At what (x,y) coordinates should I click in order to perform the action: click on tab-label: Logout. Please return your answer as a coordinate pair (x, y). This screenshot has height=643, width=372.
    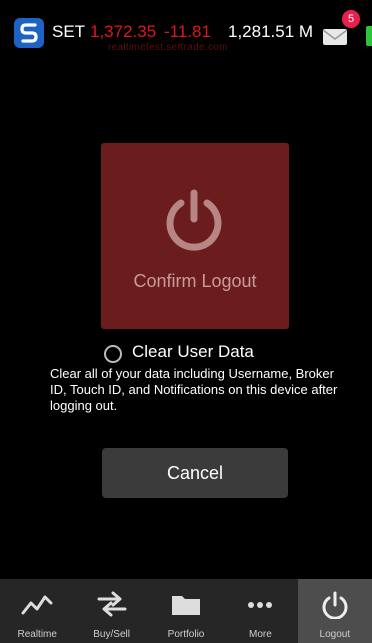
    Looking at the image, I should click on (335, 634).